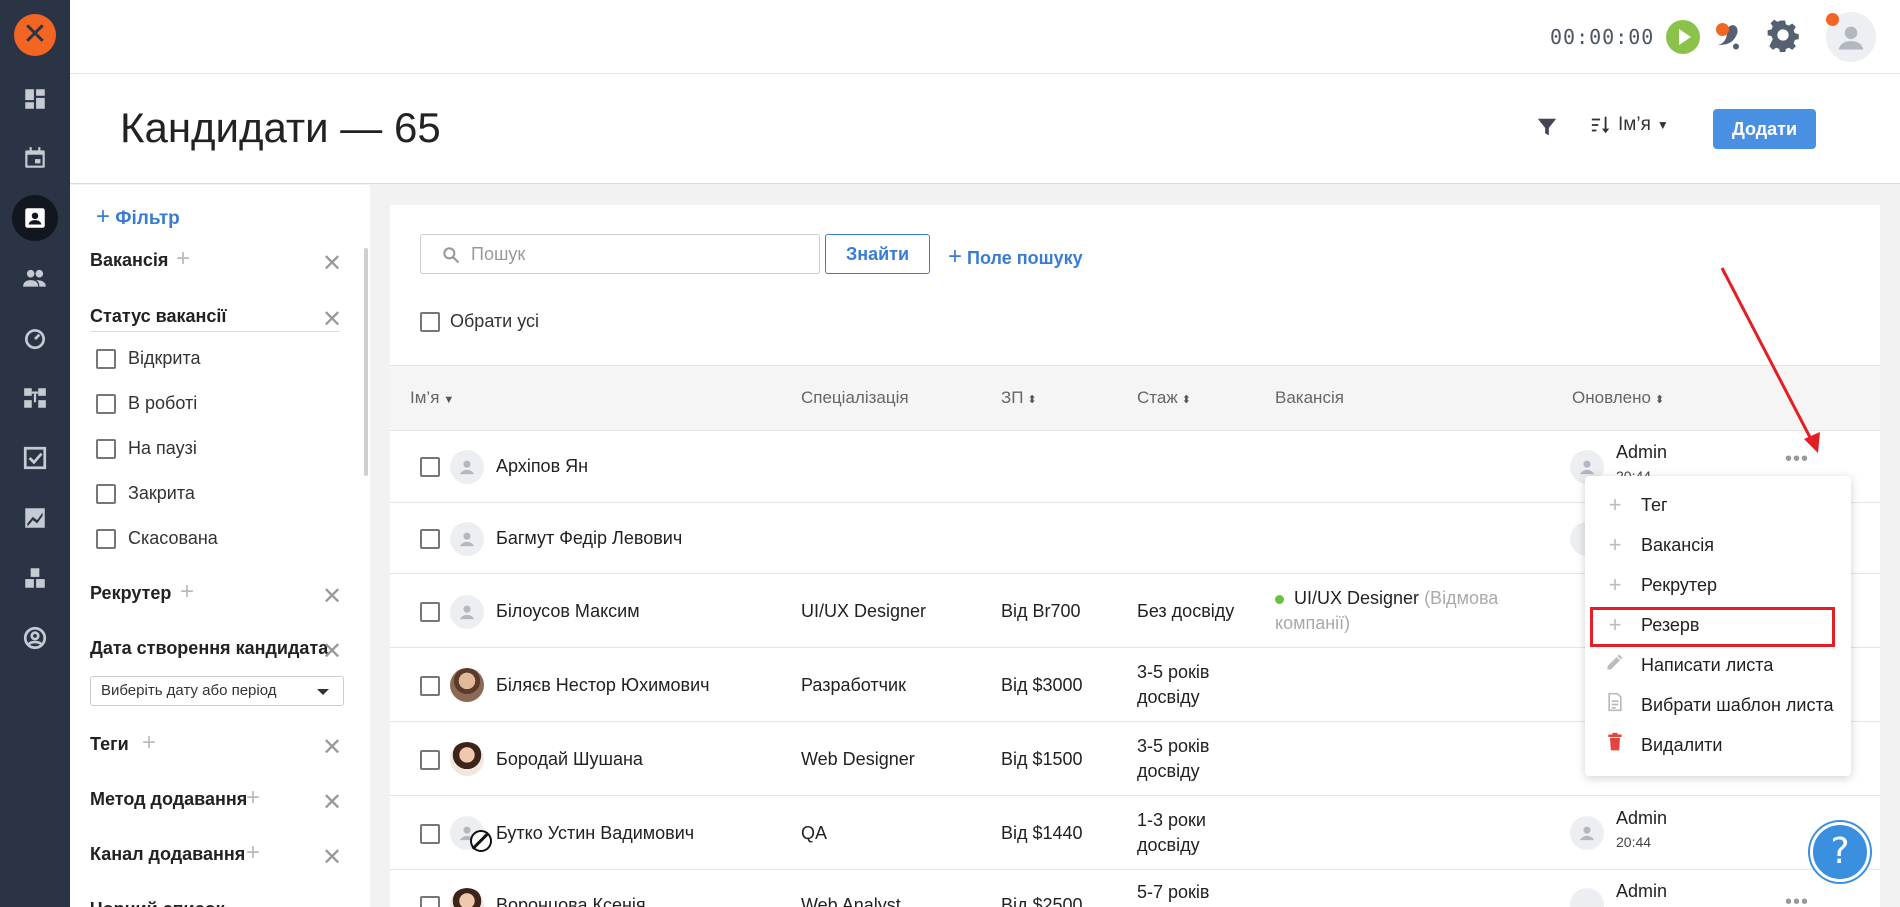 The image size is (1900, 907). What do you see at coordinates (1784, 36) in the screenshot?
I see `settings-gear-icon` at bounding box center [1784, 36].